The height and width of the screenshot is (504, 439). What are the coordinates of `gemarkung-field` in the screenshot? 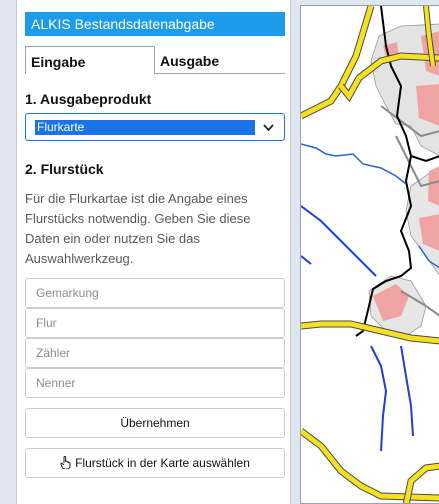 It's located at (155, 293).